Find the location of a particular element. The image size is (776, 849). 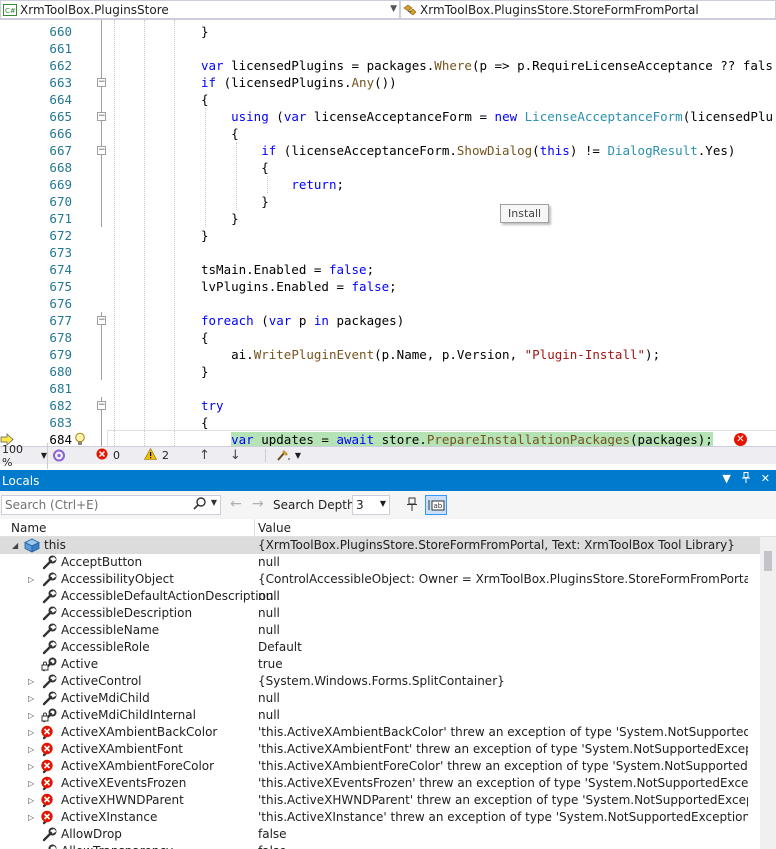

chevron-down-icon: ▼ is located at coordinates (214, 502).